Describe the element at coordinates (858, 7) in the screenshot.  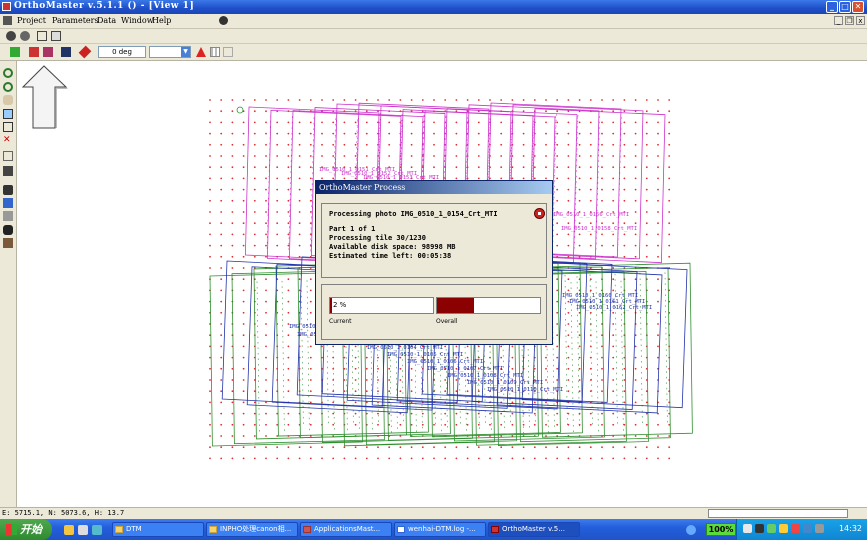
I see `close-icon: ✕` at that location.